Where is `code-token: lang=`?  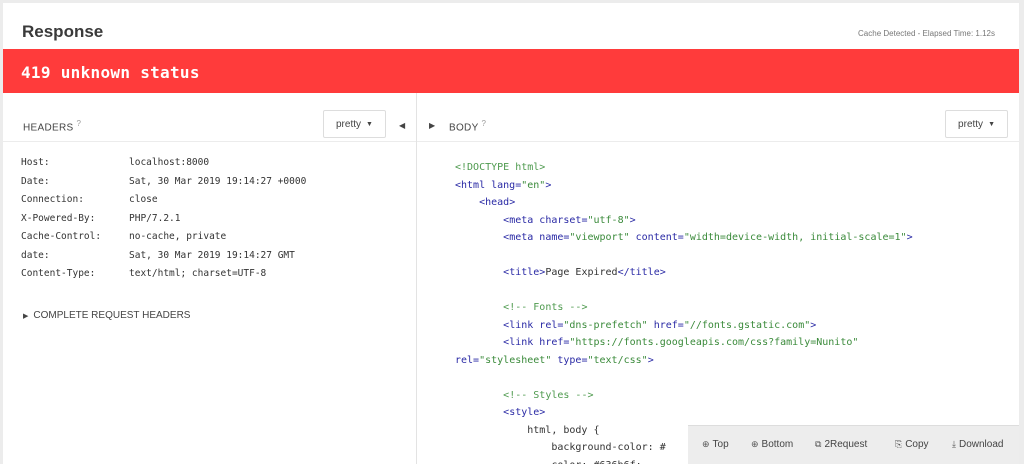 code-token: lang= is located at coordinates (506, 185).